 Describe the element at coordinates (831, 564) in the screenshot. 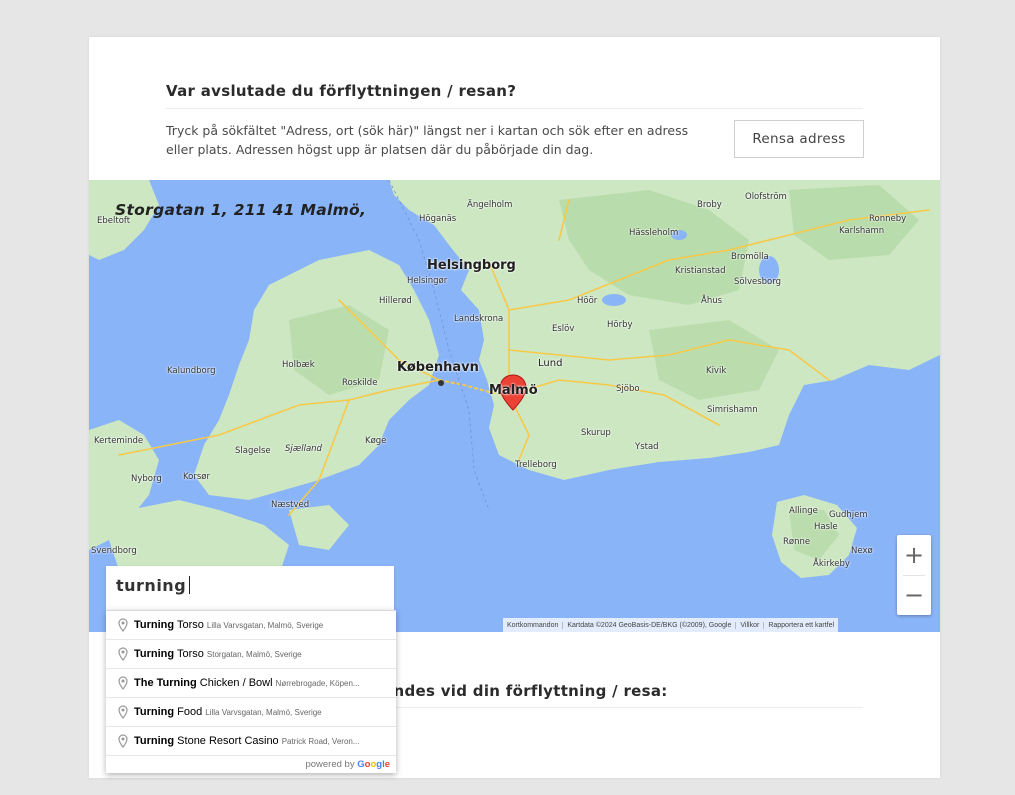

I see `map-label: Åkirkeby` at that location.